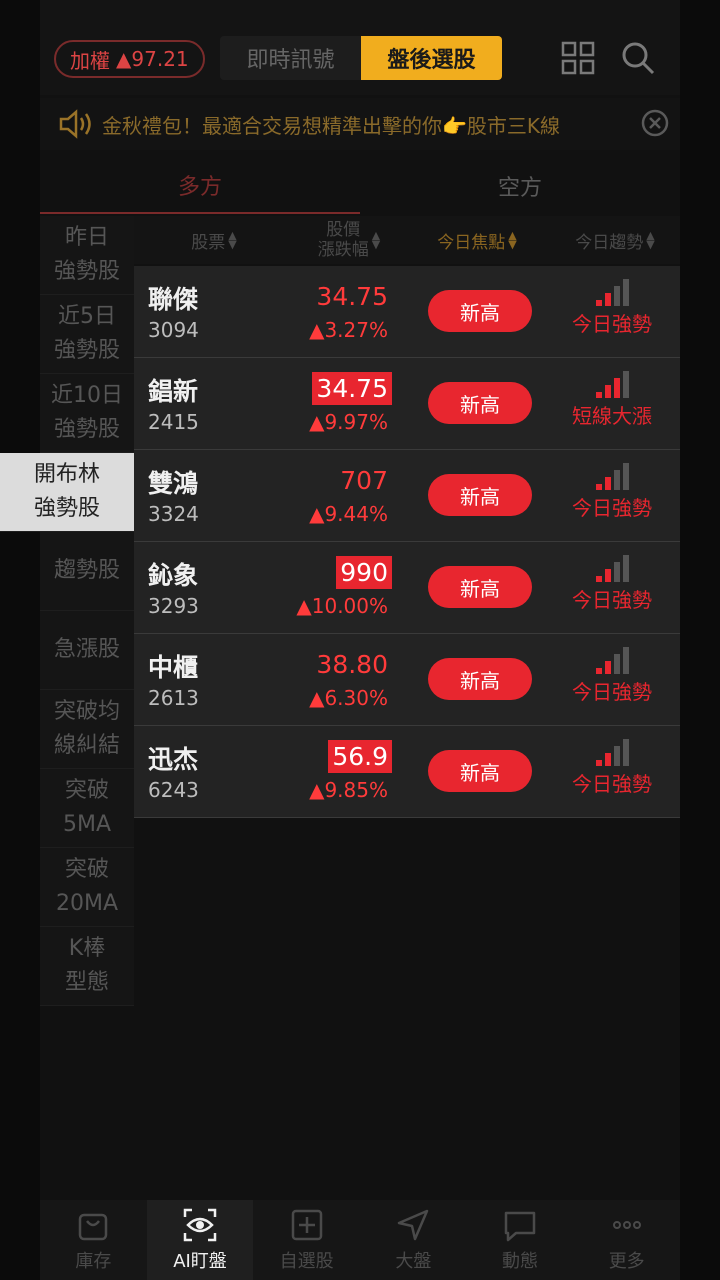 This screenshot has height=1280, width=720. I want to click on top-header: 加權 ▲97.21 即時訊號 盤後選股, so click(360, 47).